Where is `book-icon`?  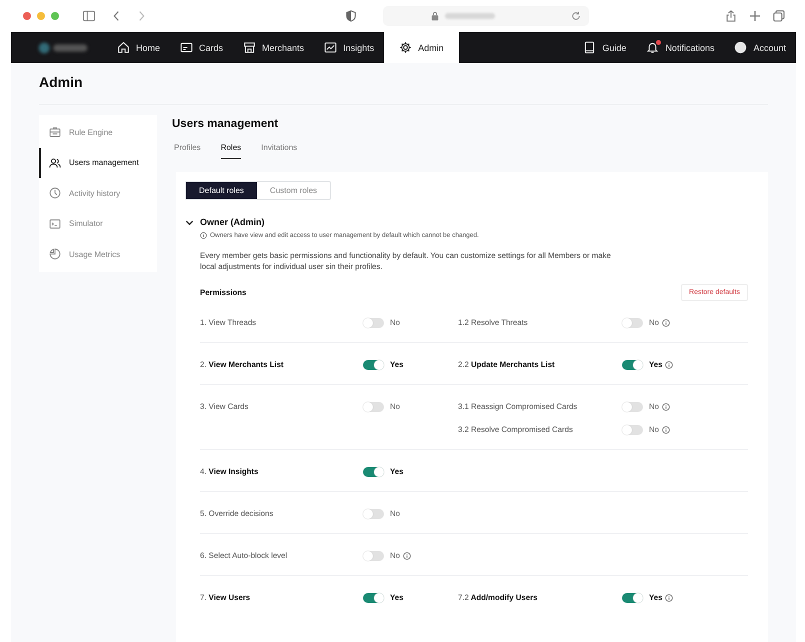
book-icon is located at coordinates (589, 47).